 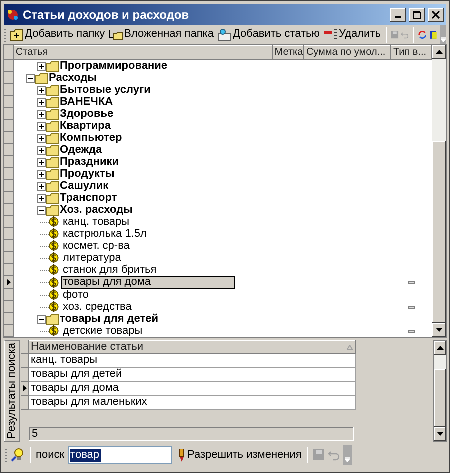 What do you see at coordinates (87, 114) in the screenshot?
I see `folder-label: Здоровье` at bounding box center [87, 114].